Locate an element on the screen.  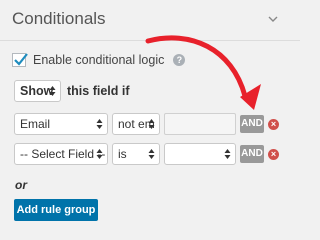
checkmark-icon is located at coordinates (21, 59).